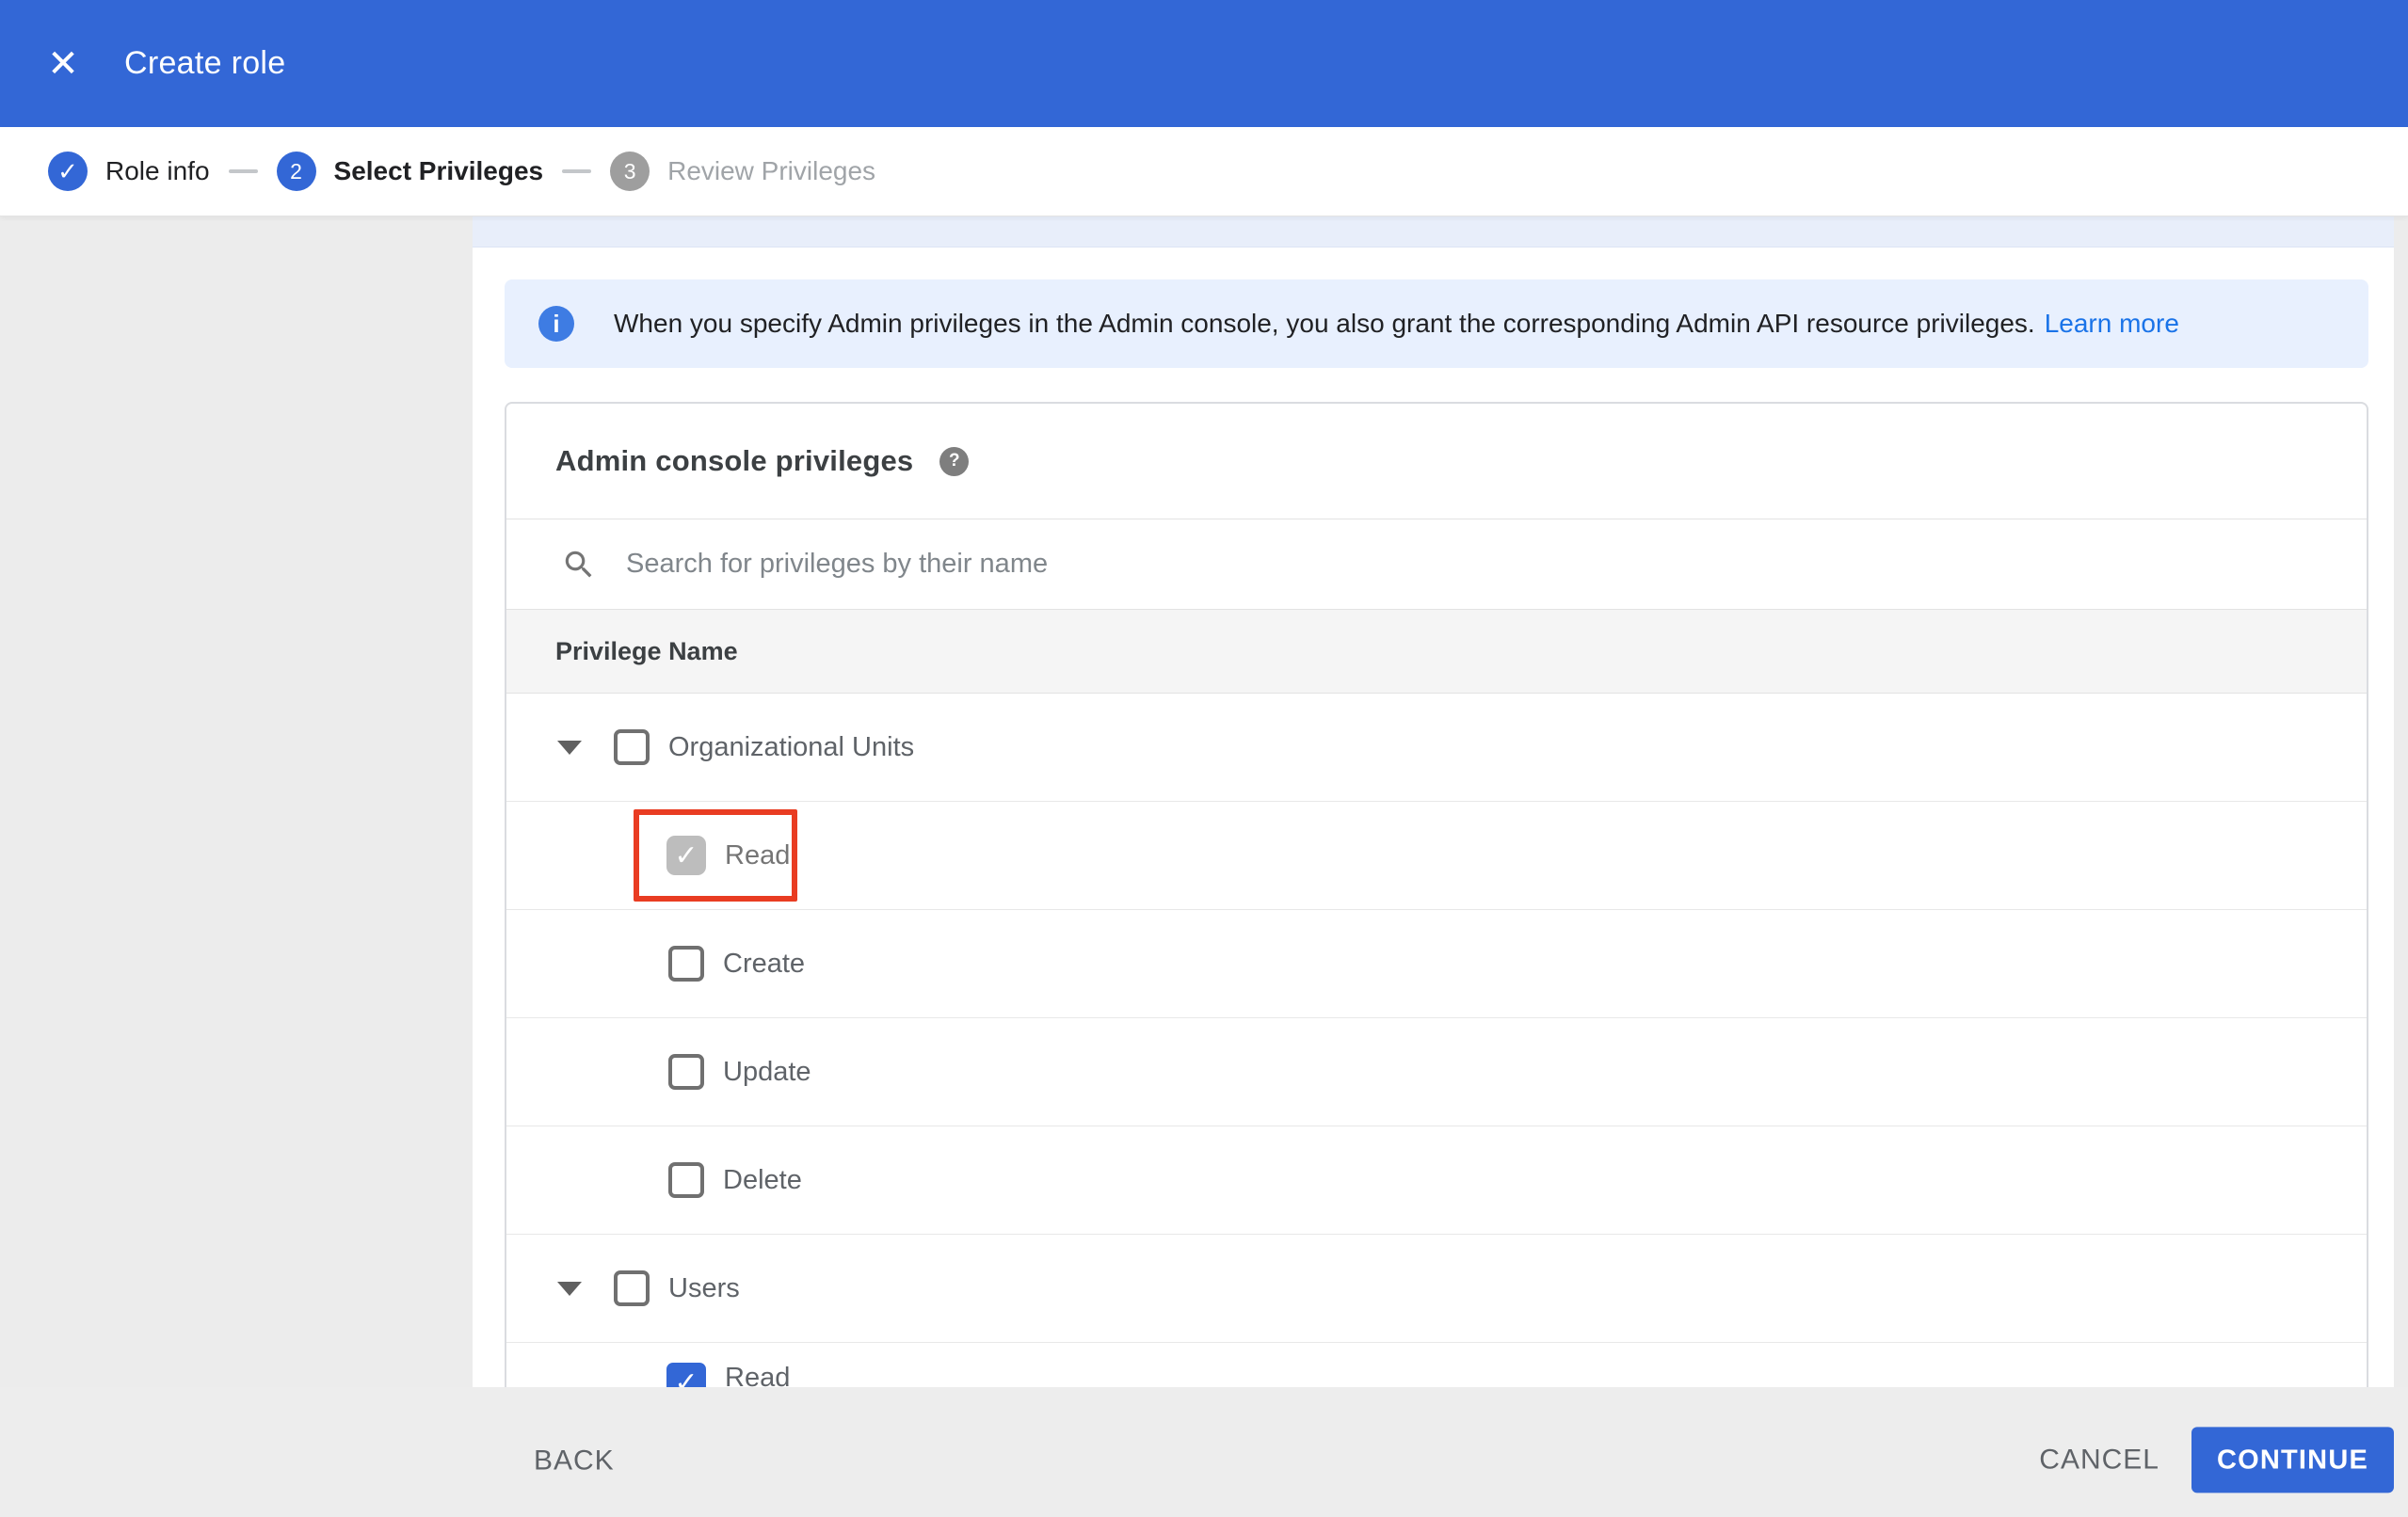 This screenshot has width=2408, height=1517. What do you see at coordinates (955, 461) in the screenshot?
I see `help-icon: ?` at bounding box center [955, 461].